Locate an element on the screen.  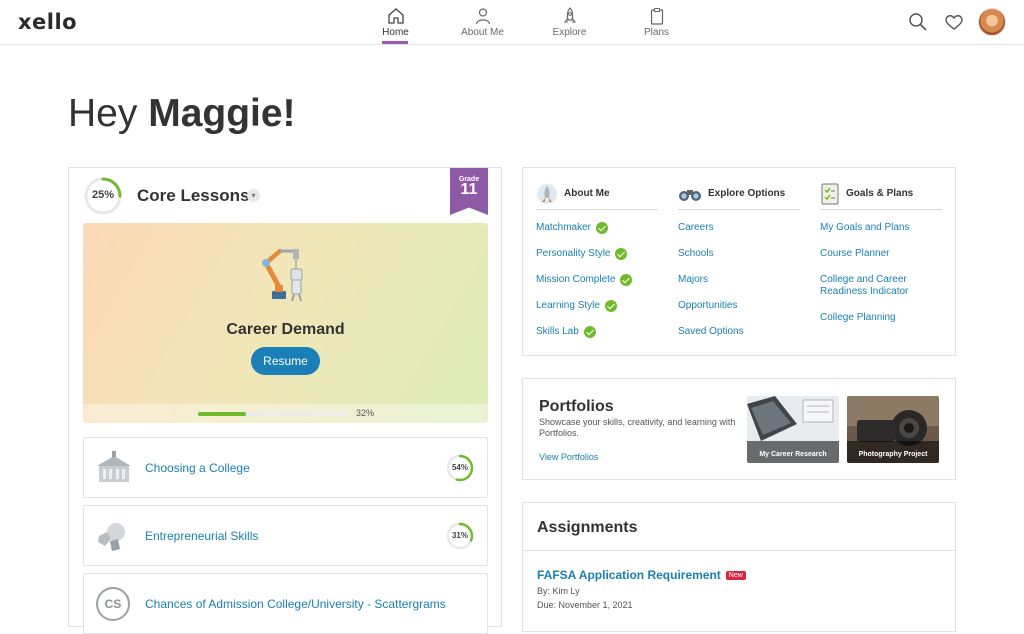
assignment-author: By: Kim Ly is located at coordinates (558, 591).